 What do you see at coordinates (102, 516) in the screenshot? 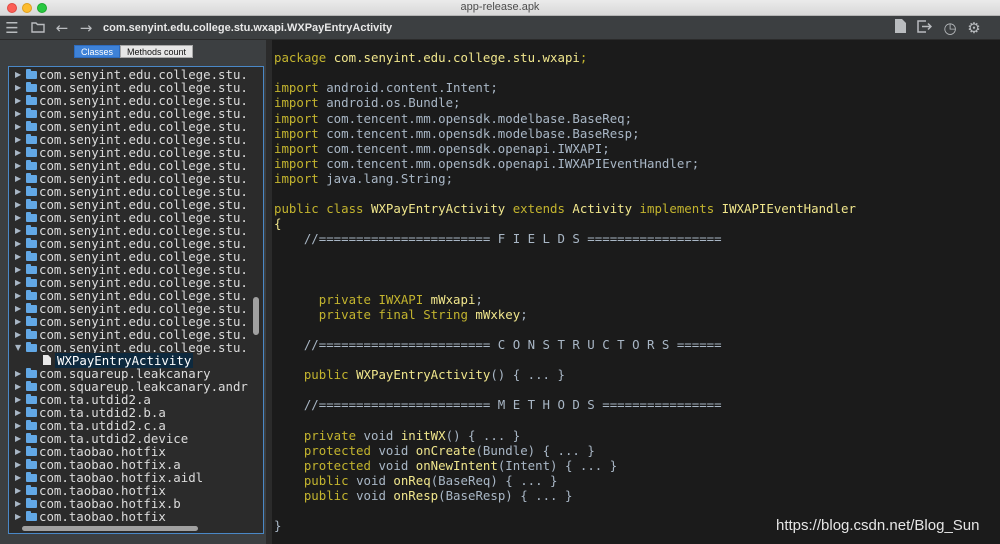
I see `tree-item-label: com.taobao.hotfix` at bounding box center [102, 516].